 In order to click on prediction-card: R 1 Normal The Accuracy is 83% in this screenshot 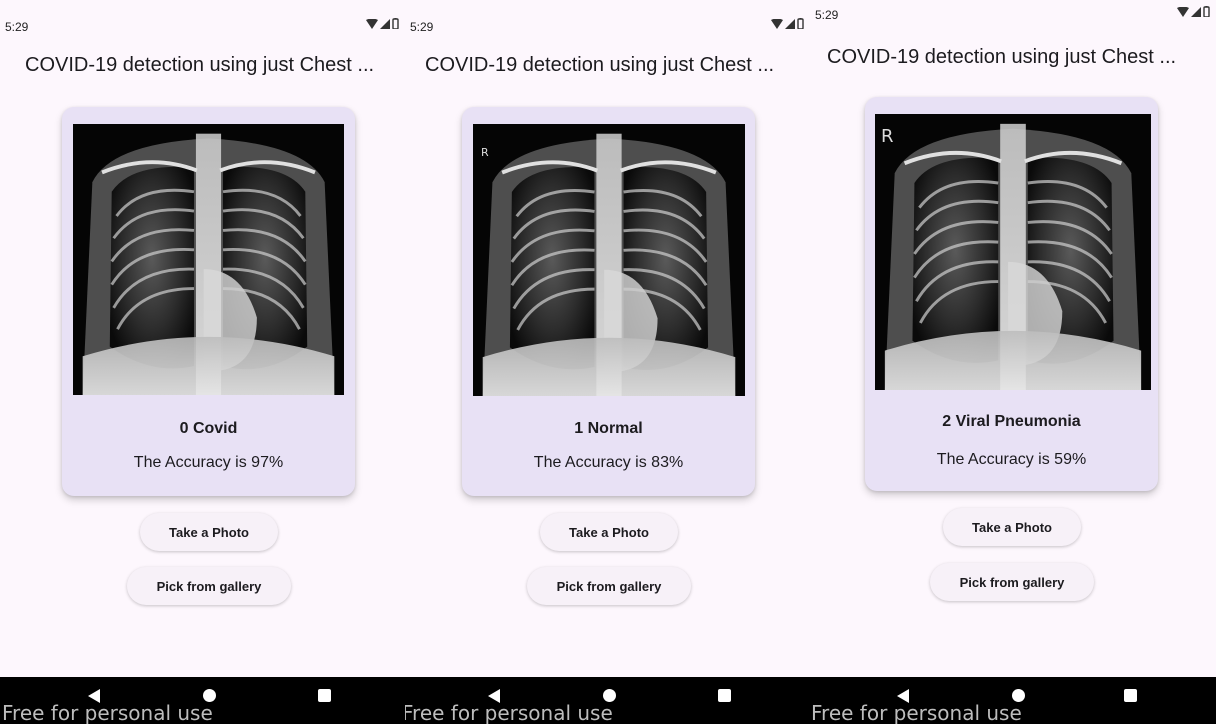, I will do `click(608, 301)`.